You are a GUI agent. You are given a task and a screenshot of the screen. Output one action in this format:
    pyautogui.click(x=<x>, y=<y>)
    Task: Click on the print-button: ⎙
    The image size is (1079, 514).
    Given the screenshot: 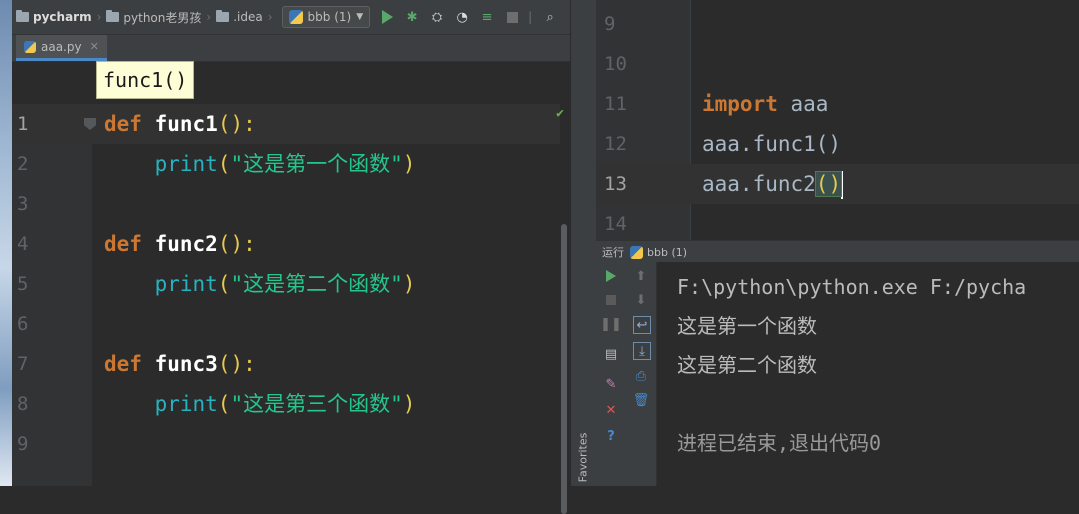 What is the action you would take?
    pyautogui.click(x=641, y=376)
    